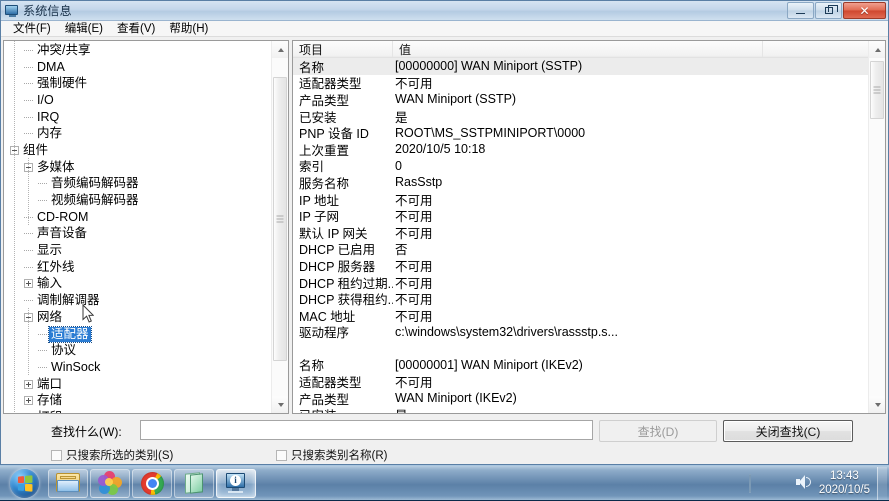 The height and width of the screenshot is (501, 889). I want to click on details-scroll-up-button, so click(877, 49).